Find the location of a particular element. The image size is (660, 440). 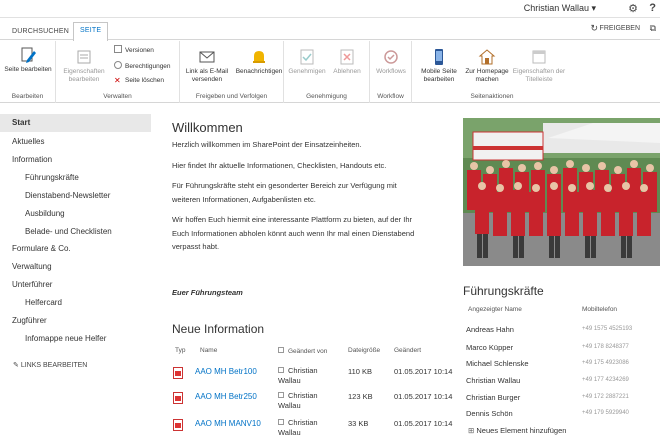

delete-page-label: Seite löschen is located at coordinates (145, 80).